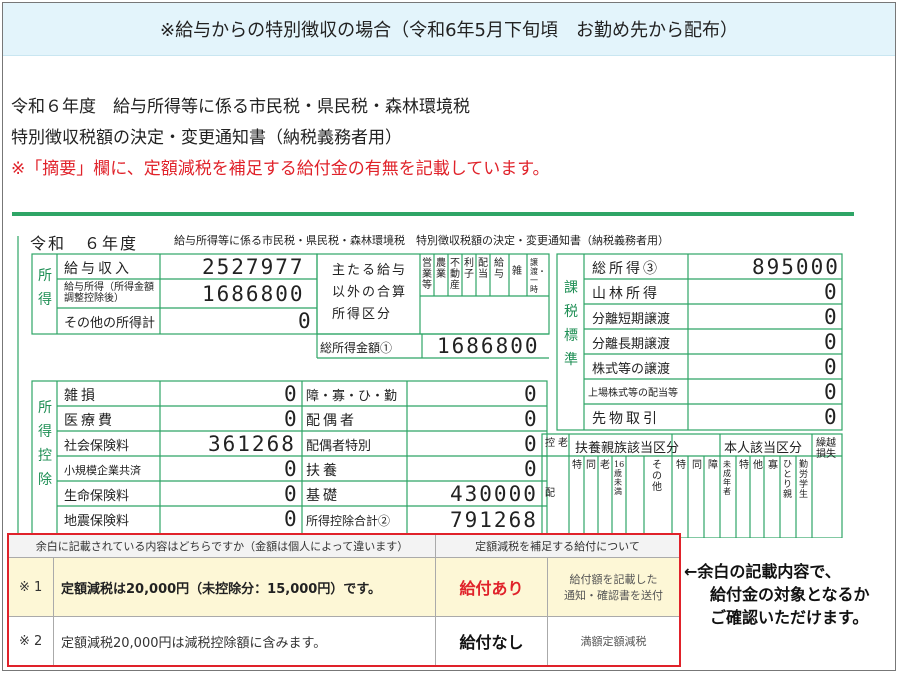  I want to click on income-row-value: 1686800, so click(253, 294).